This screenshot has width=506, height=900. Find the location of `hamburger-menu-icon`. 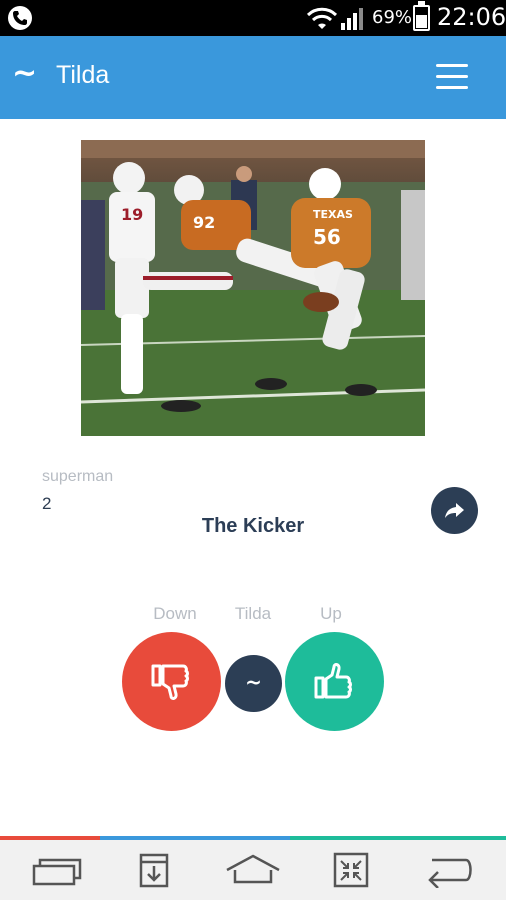

hamburger-menu-icon is located at coordinates (452, 77).